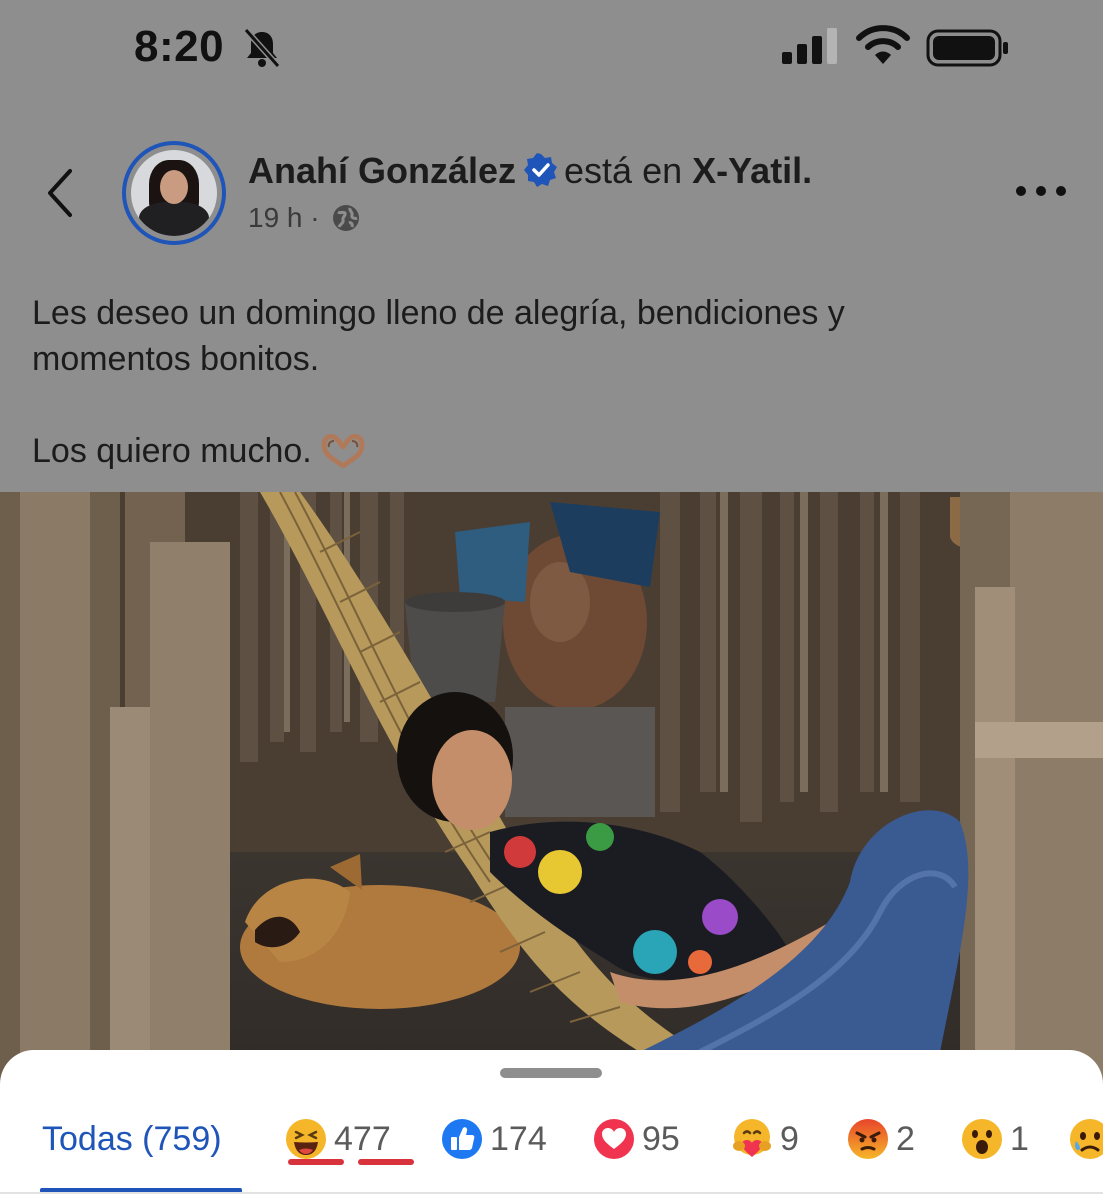 This screenshot has width=1103, height=1200. Describe the element at coordinates (967, 48) in the screenshot. I see `battery-icon` at that location.